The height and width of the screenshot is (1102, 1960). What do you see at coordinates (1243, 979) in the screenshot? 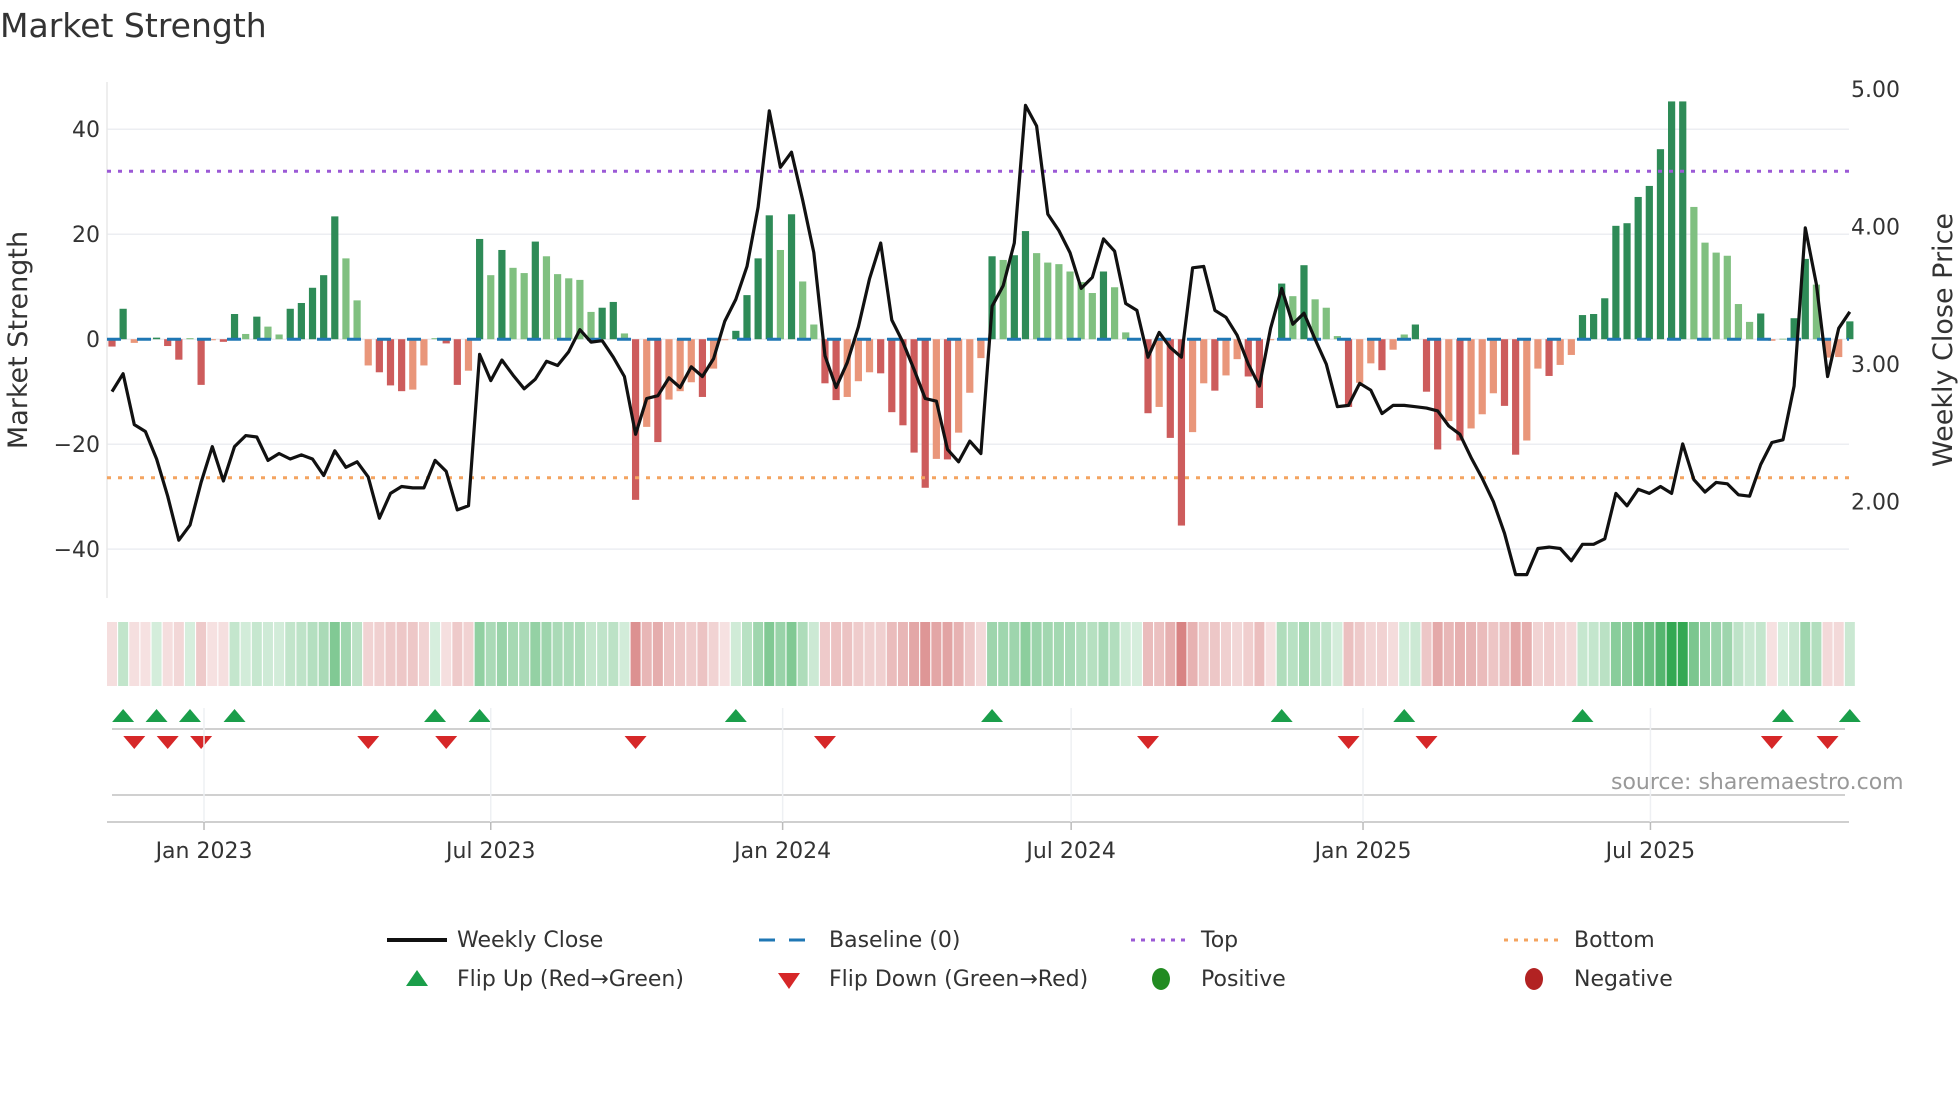
I see `legend-label: Positive` at bounding box center [1243, 979].